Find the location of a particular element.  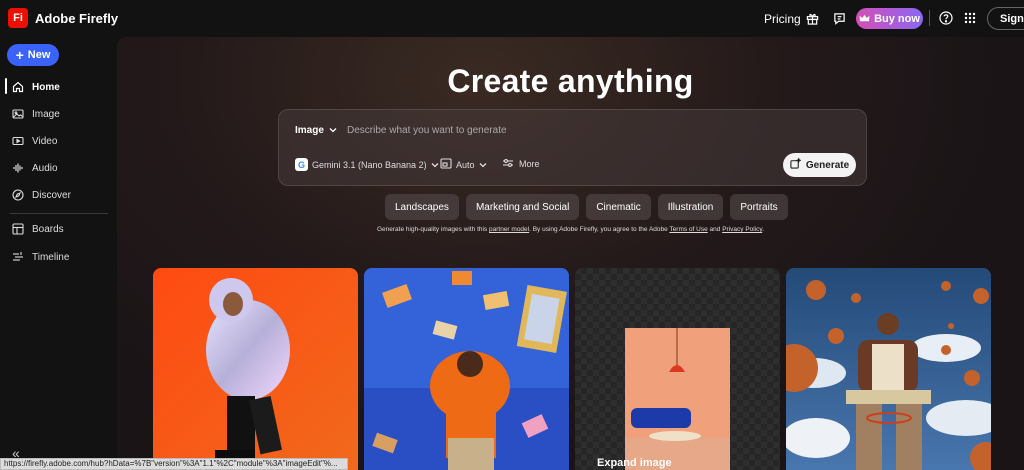

model-dropdown: G Gemini 3.1 (Nano Banana 2) is located at coordinates (367, 164).